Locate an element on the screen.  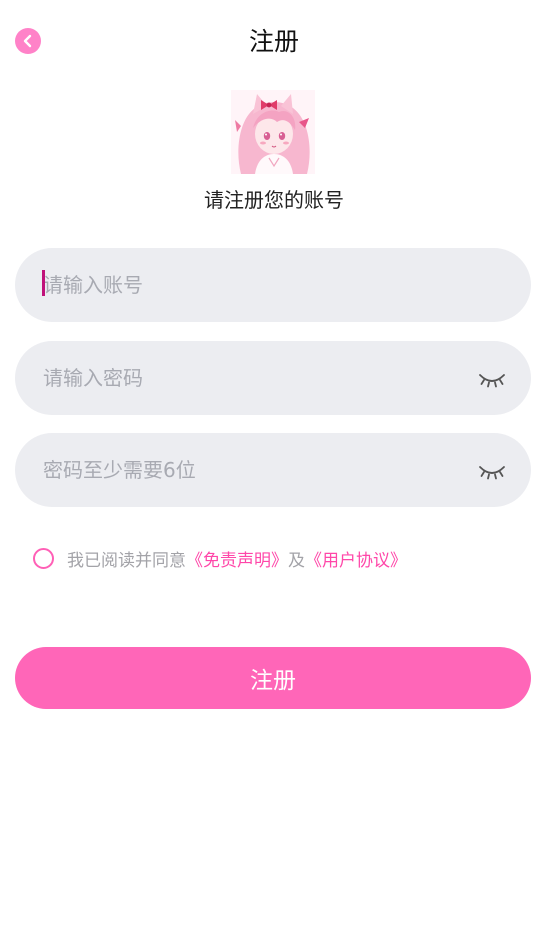
confirm-password-field is located at coordinates (273, 470).